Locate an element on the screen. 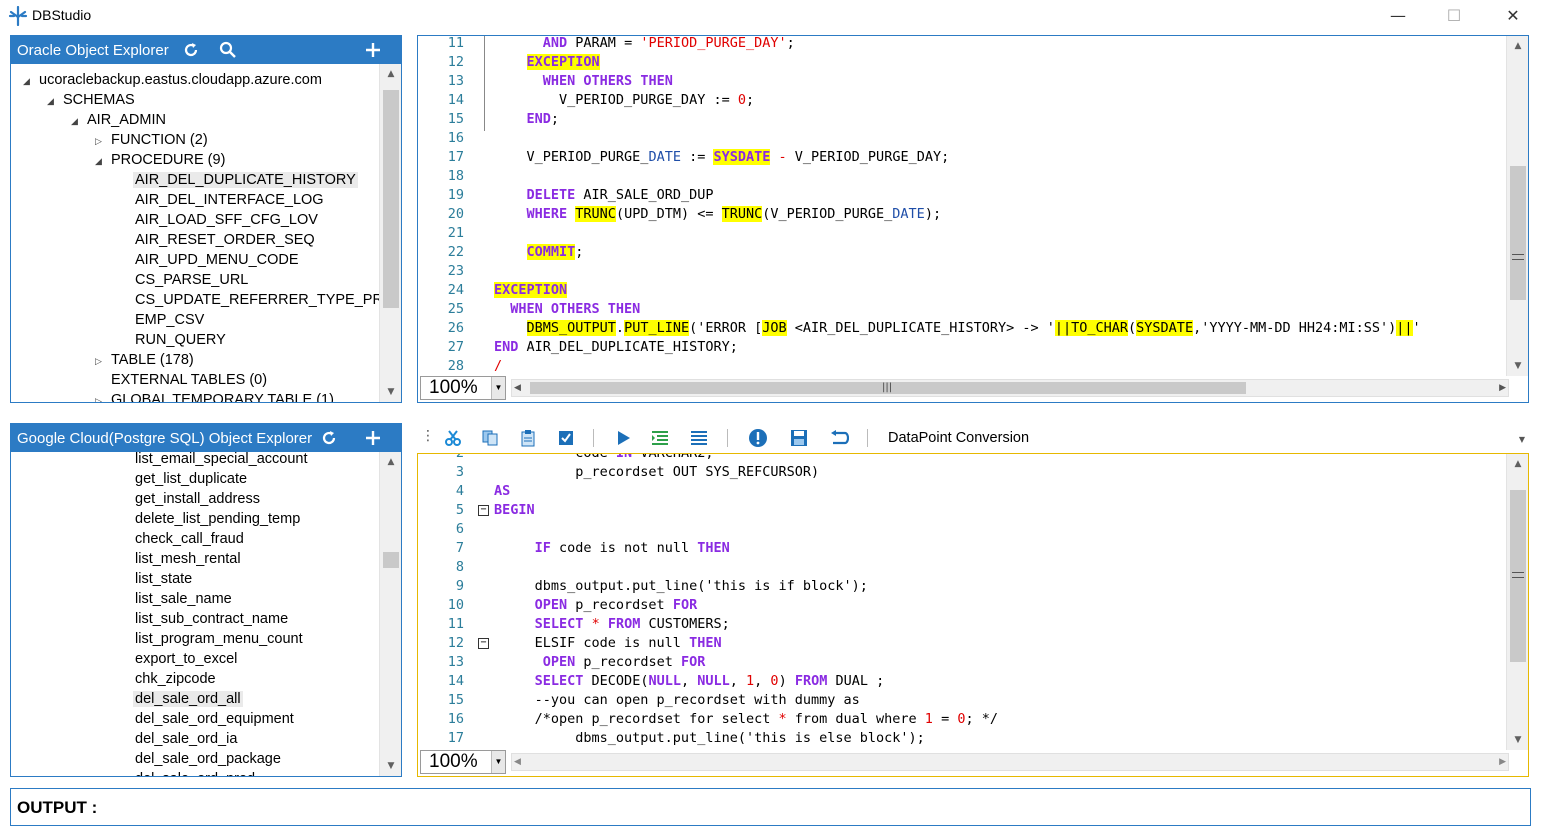  tree-node: AIR_DEL_INTERFACE_LOG is located at coordinates (222, 200).